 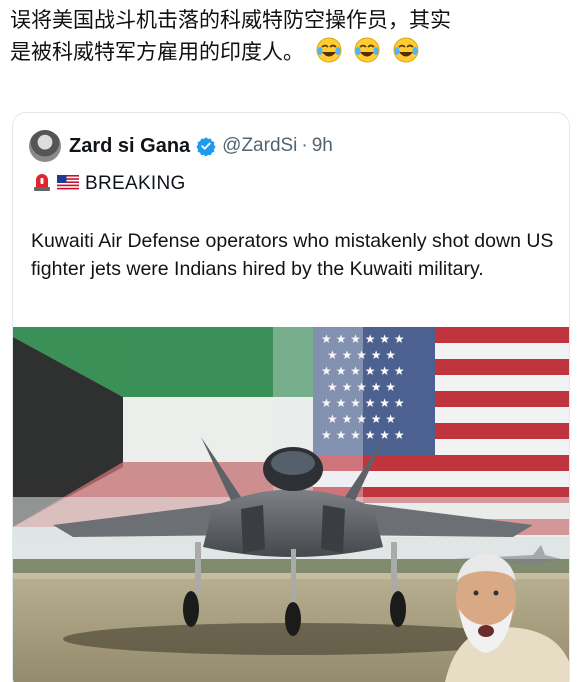 What do you see at coordinates (157, 52) in the screenshot?
I see `post-line-2: 是被科威特军方雇用的印度人。` at bounding box center [157, 52].